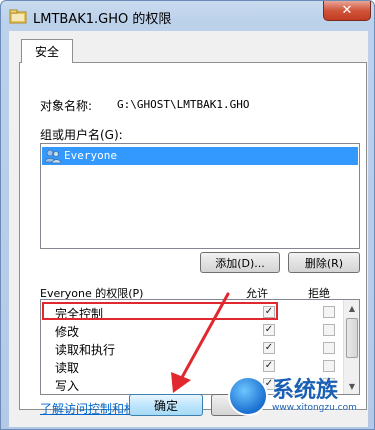  I want to click on permission-name: 修改, so click(67, 332).